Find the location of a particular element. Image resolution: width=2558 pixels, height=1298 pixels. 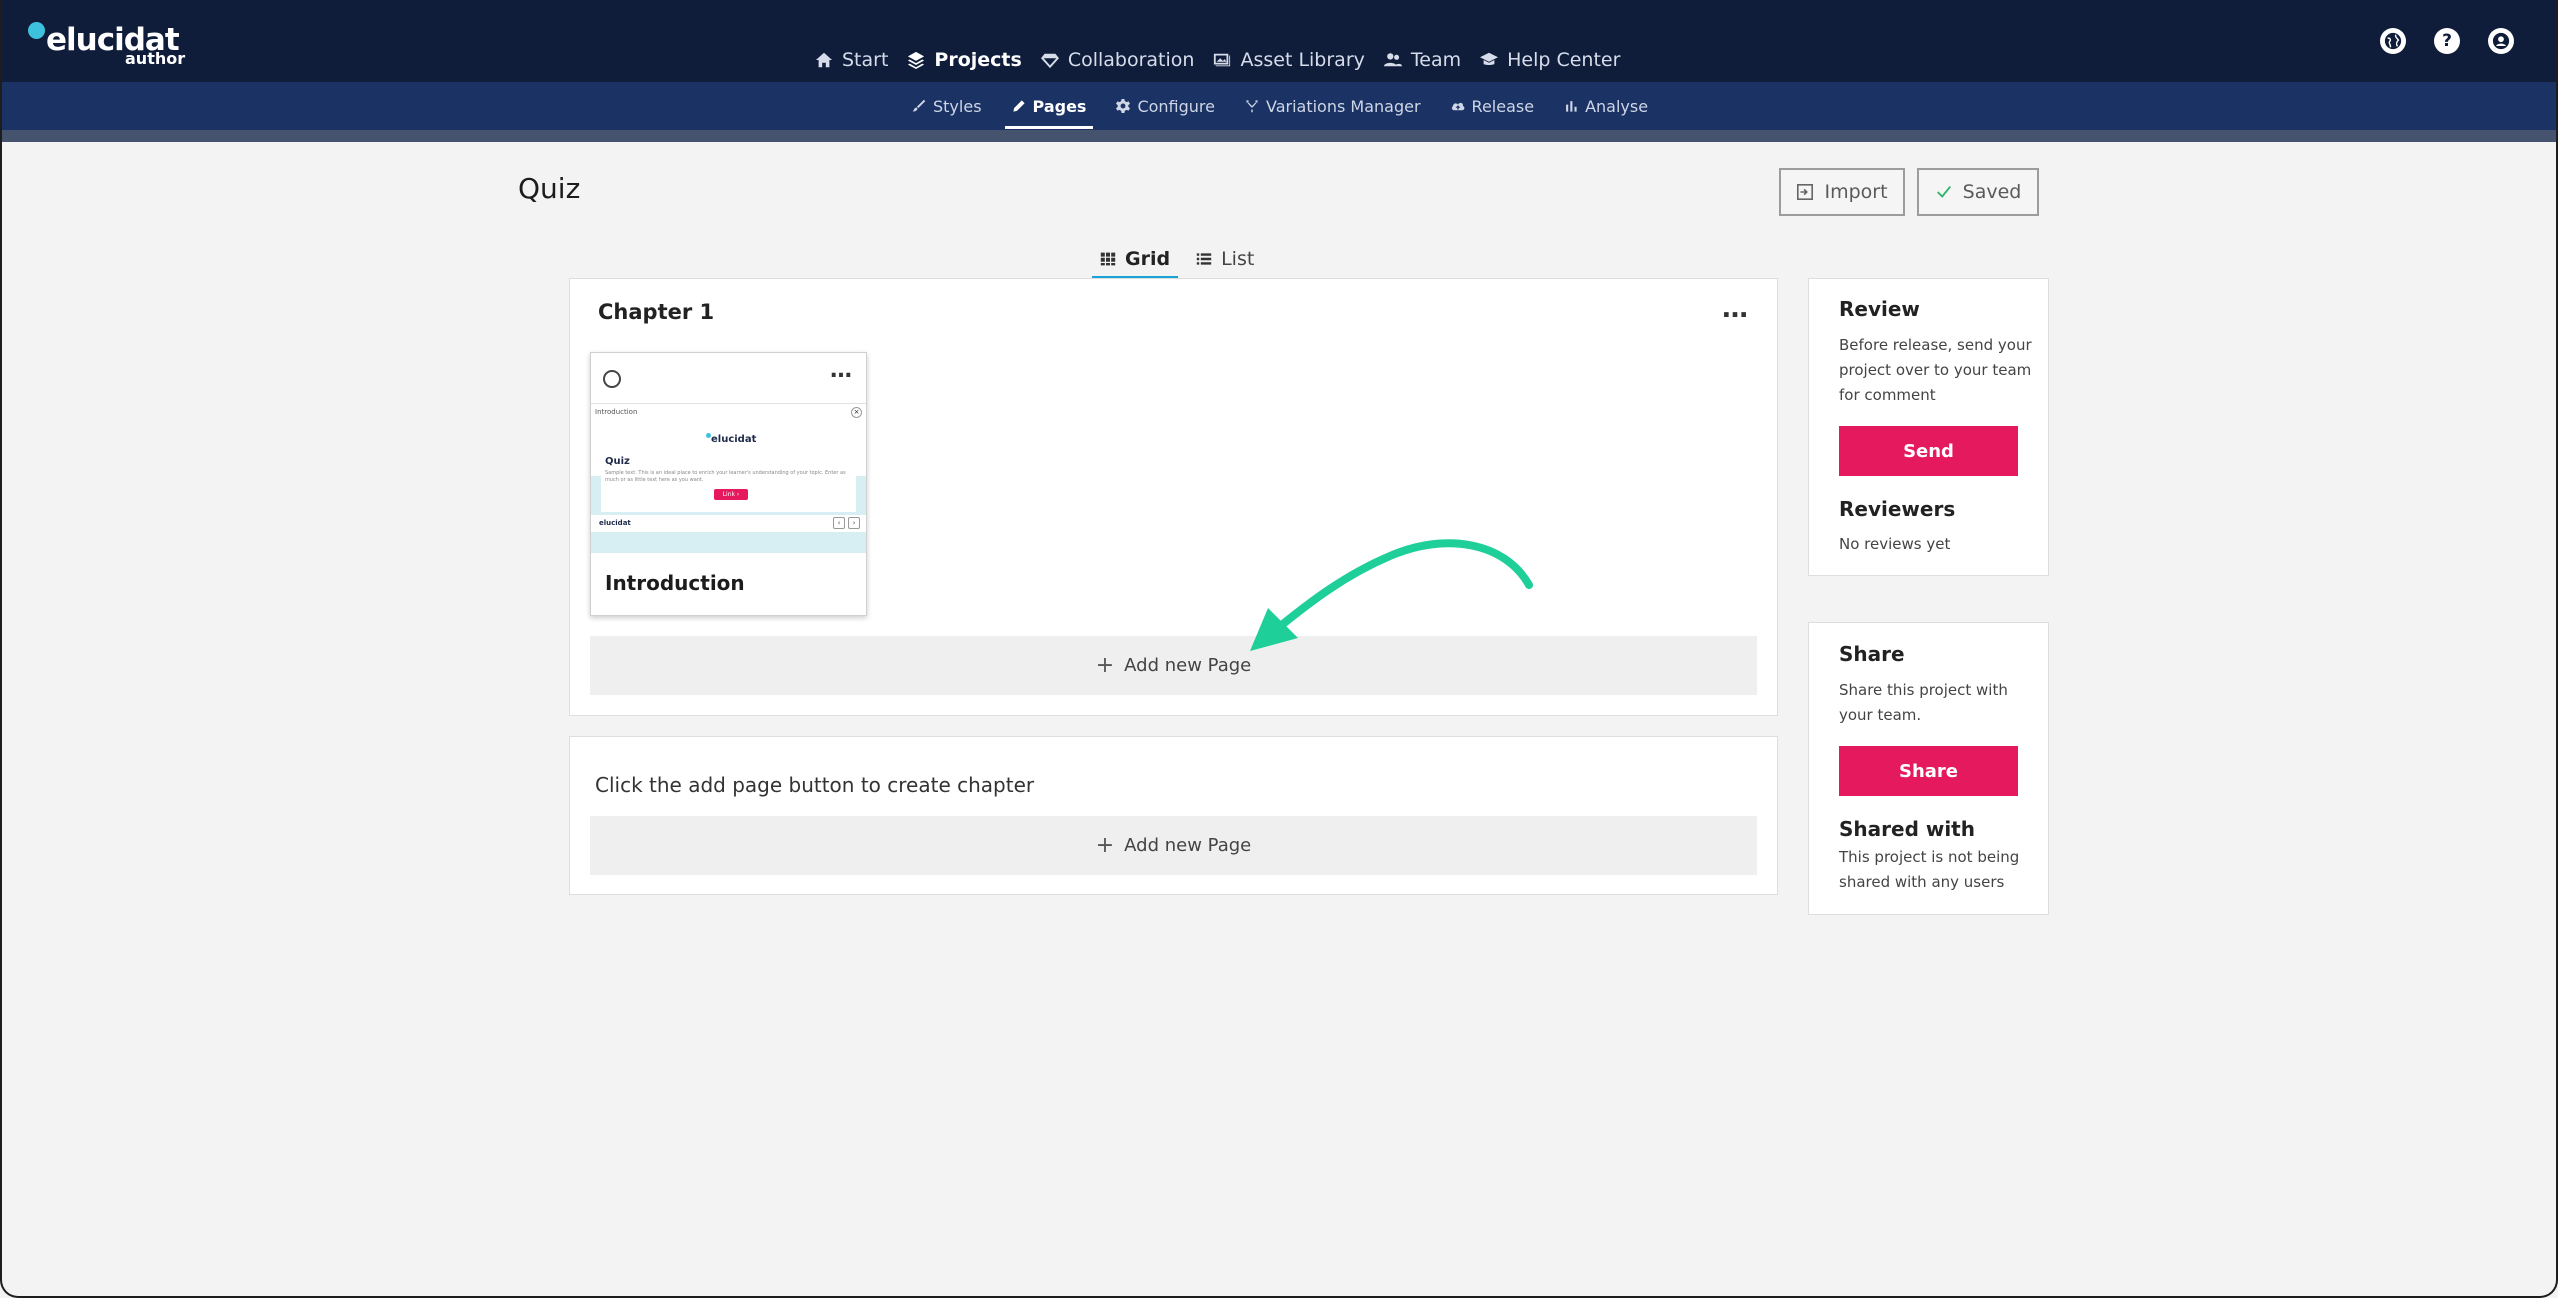

share-description: Share this project with your team. is located at coordinates (1923, 702).